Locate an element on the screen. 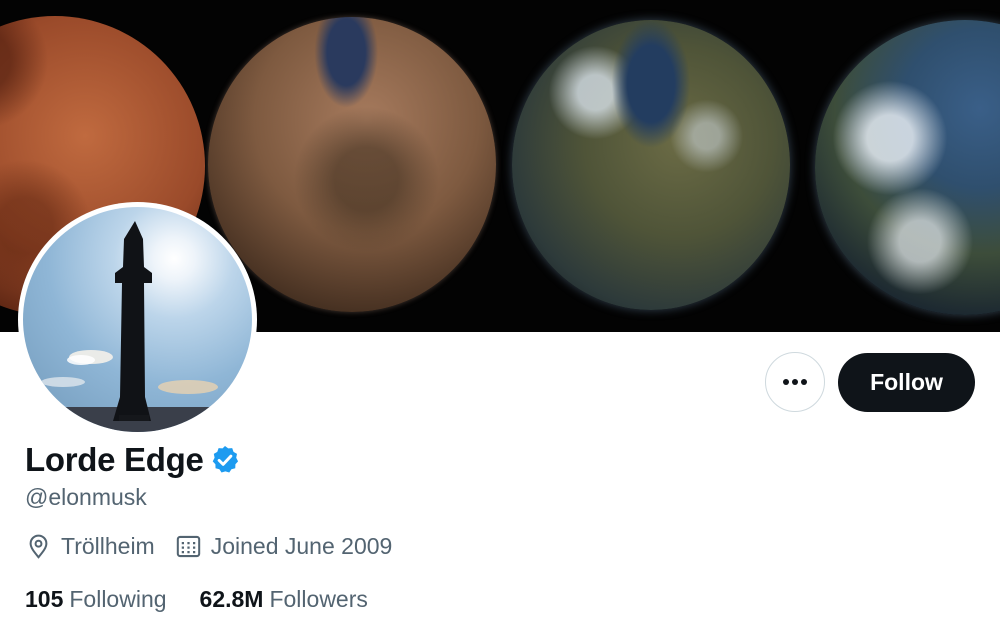 This screenshot has height=634, width=1000. avatar is located at coordinates (137, 319).